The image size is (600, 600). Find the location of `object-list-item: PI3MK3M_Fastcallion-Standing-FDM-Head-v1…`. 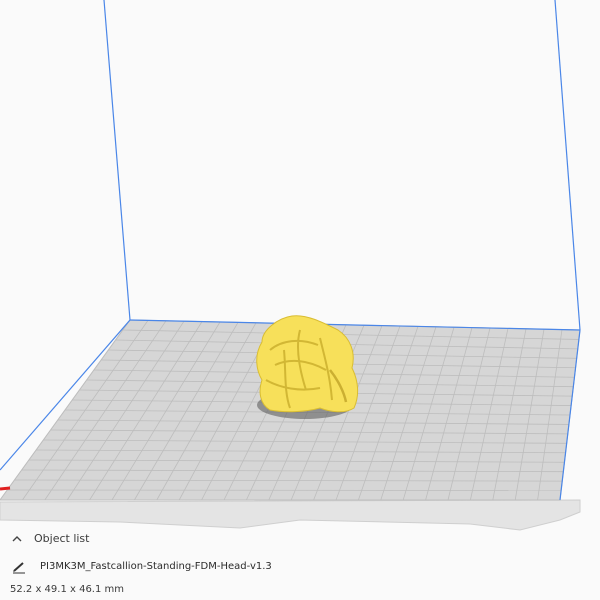

object-list-item: PI3MK3M_Fastcallion-Standing-FDM-Head-v1… is located at coordinates (210, 567).